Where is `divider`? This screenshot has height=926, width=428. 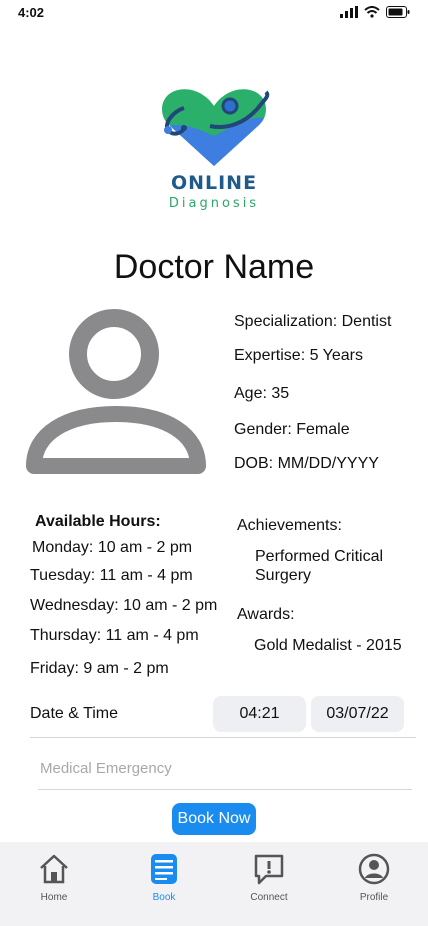
divider is located at coordinates (223, 737).